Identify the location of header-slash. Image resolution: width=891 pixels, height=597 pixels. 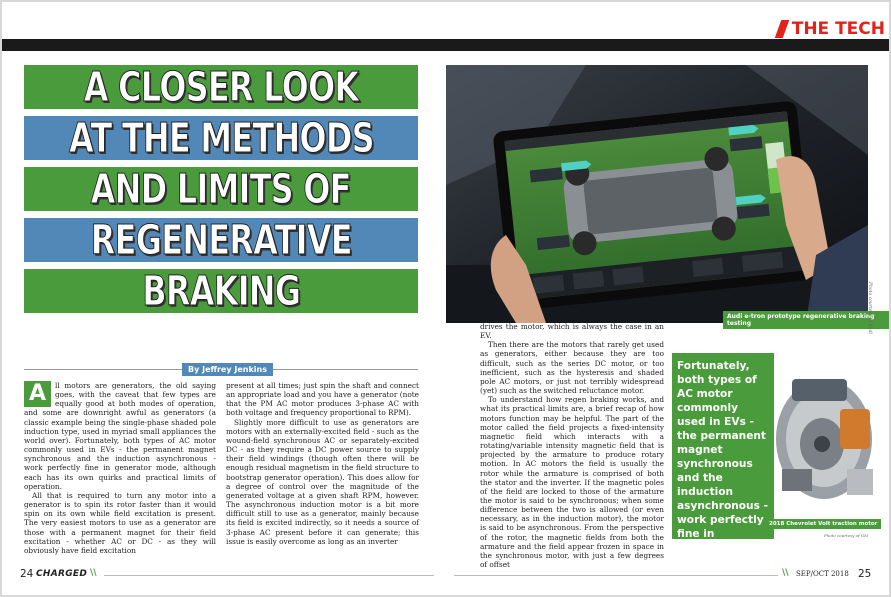
(781, 29).